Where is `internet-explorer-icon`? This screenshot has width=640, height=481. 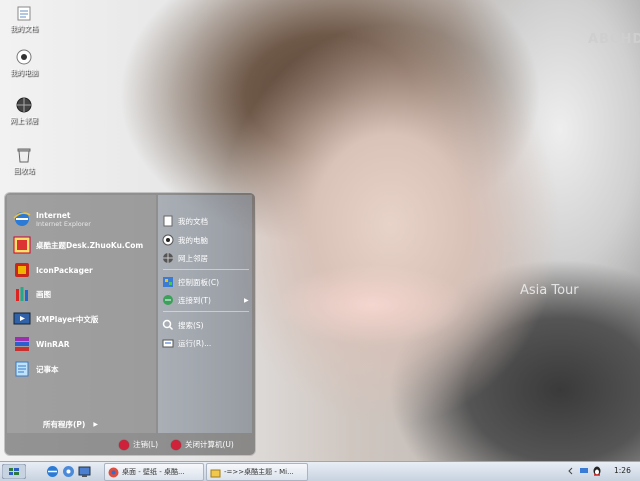
internet-explorer-icon is located at coordinates (22, 219).